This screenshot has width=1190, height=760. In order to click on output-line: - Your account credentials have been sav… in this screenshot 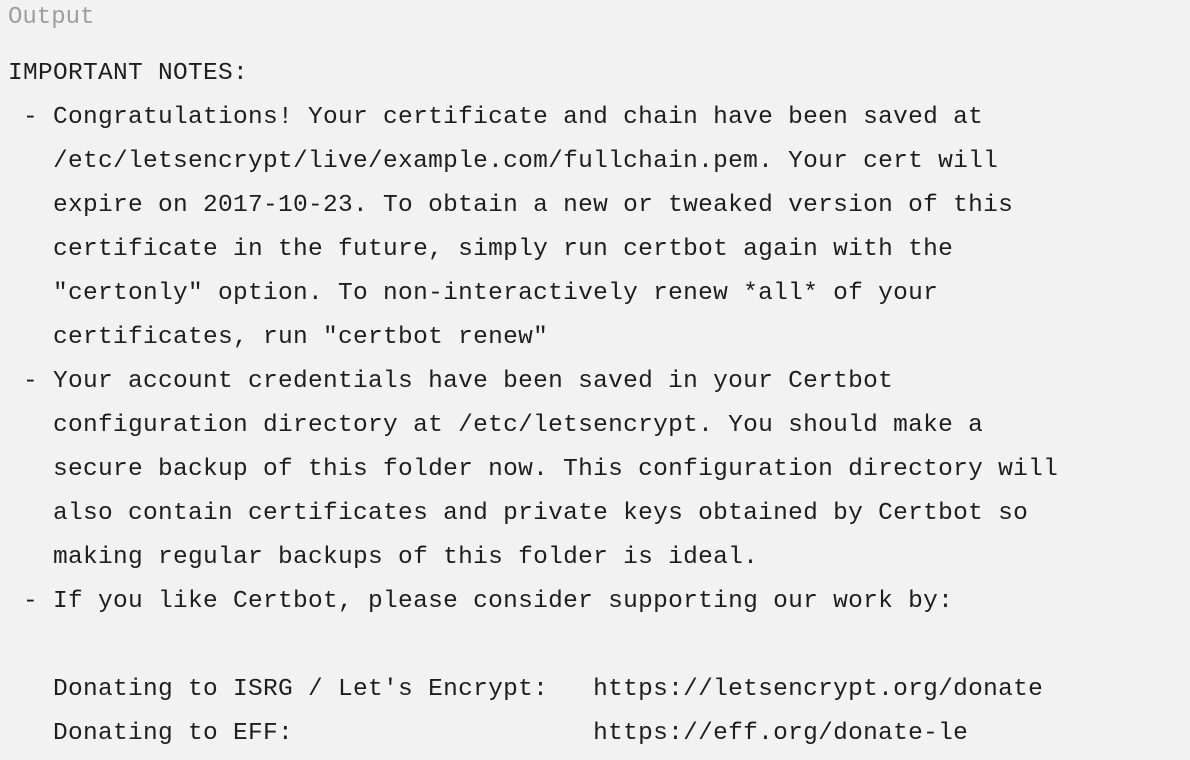, I will do `click(451, 381)`.